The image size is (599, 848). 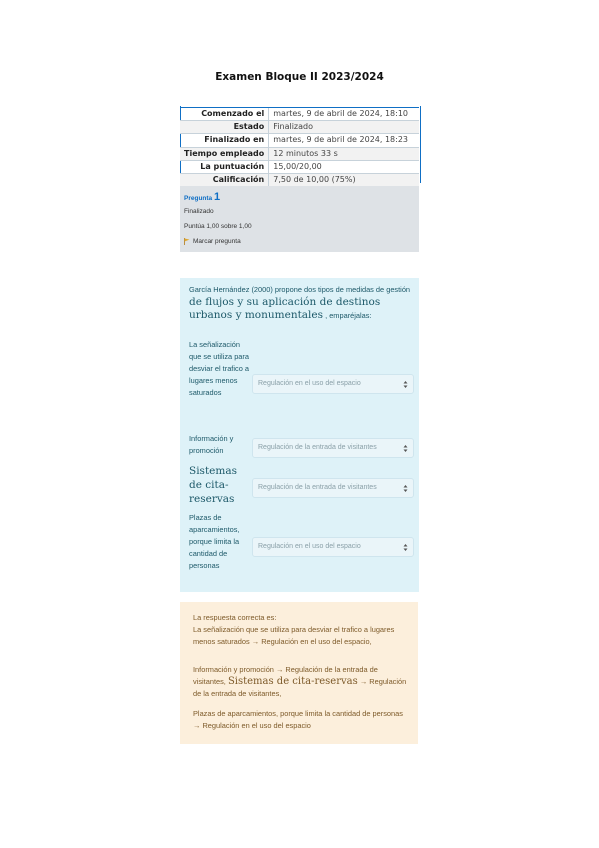 I want to click on prompt-text-3: , emparéjalas:, so click(x=348, y=315).